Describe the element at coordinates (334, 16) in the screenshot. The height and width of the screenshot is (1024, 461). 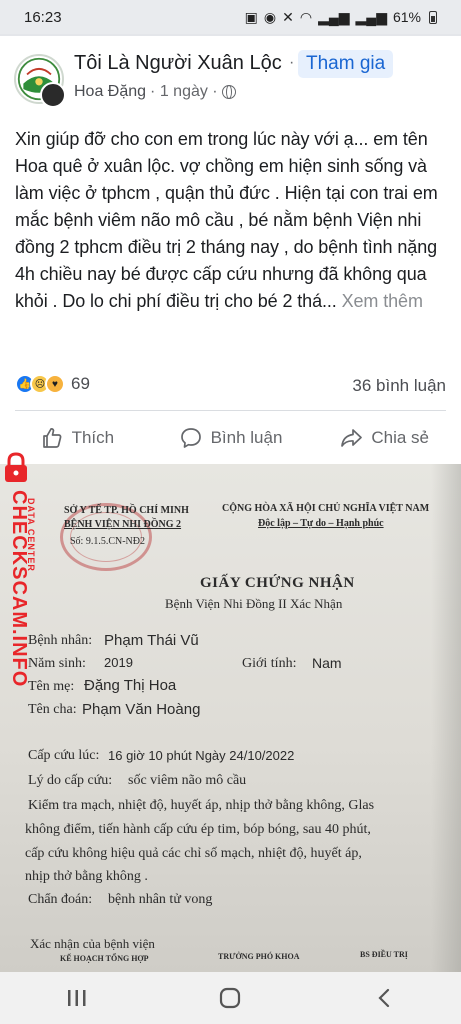
I see `signal-icon: ▂▄▆` at that location.